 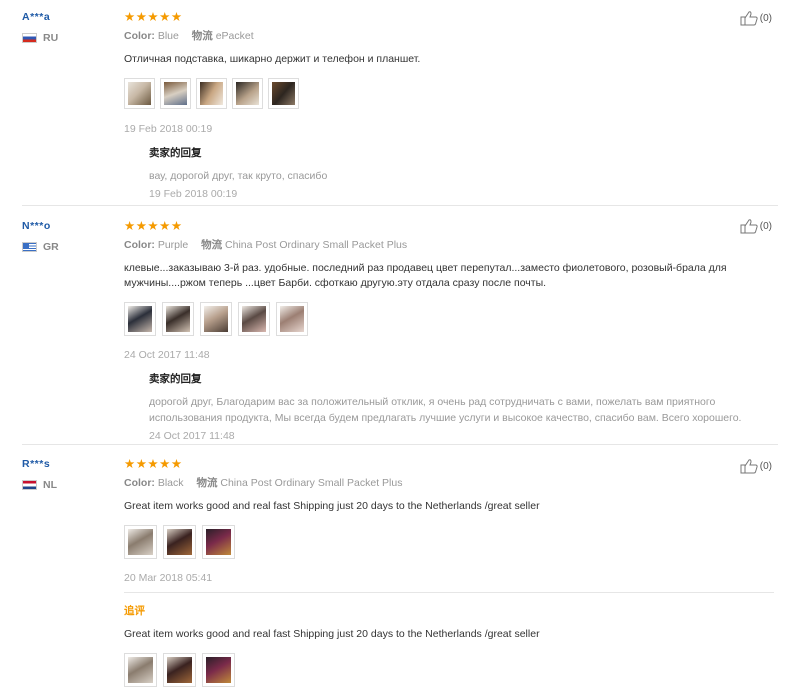 I want to click on reviewer-name: N***o, so click(x=36, y=226).